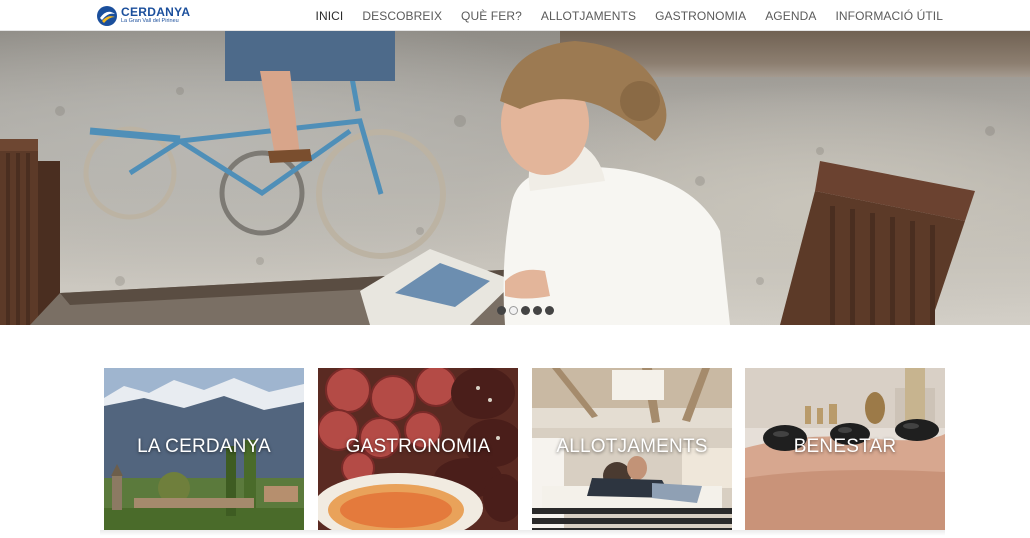  I want to click on logo-text: CERDANYA La Gran Vall del Pirineu, so click(155, 15).